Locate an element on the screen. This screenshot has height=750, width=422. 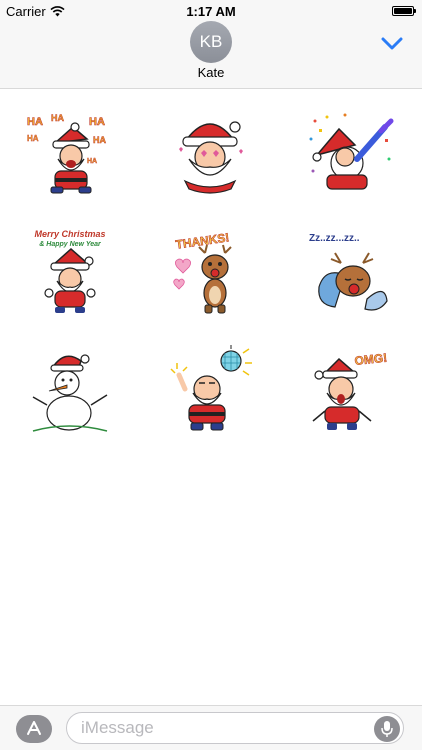
sticker-santa-merry-christmas: Merry Christmas & Happy New Year is located at coordinates (70, 272).